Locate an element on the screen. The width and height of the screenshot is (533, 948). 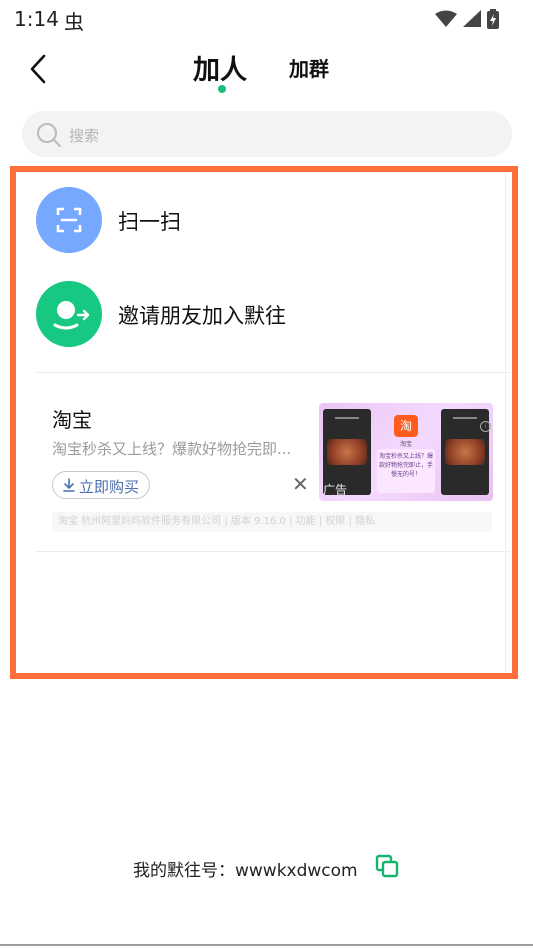
ad-image: 淘 淘宝 淘宝秒杀又上线？爆款好物抢完即止，手慢无的号！ 广告 i is located at coordinates (406, 452).